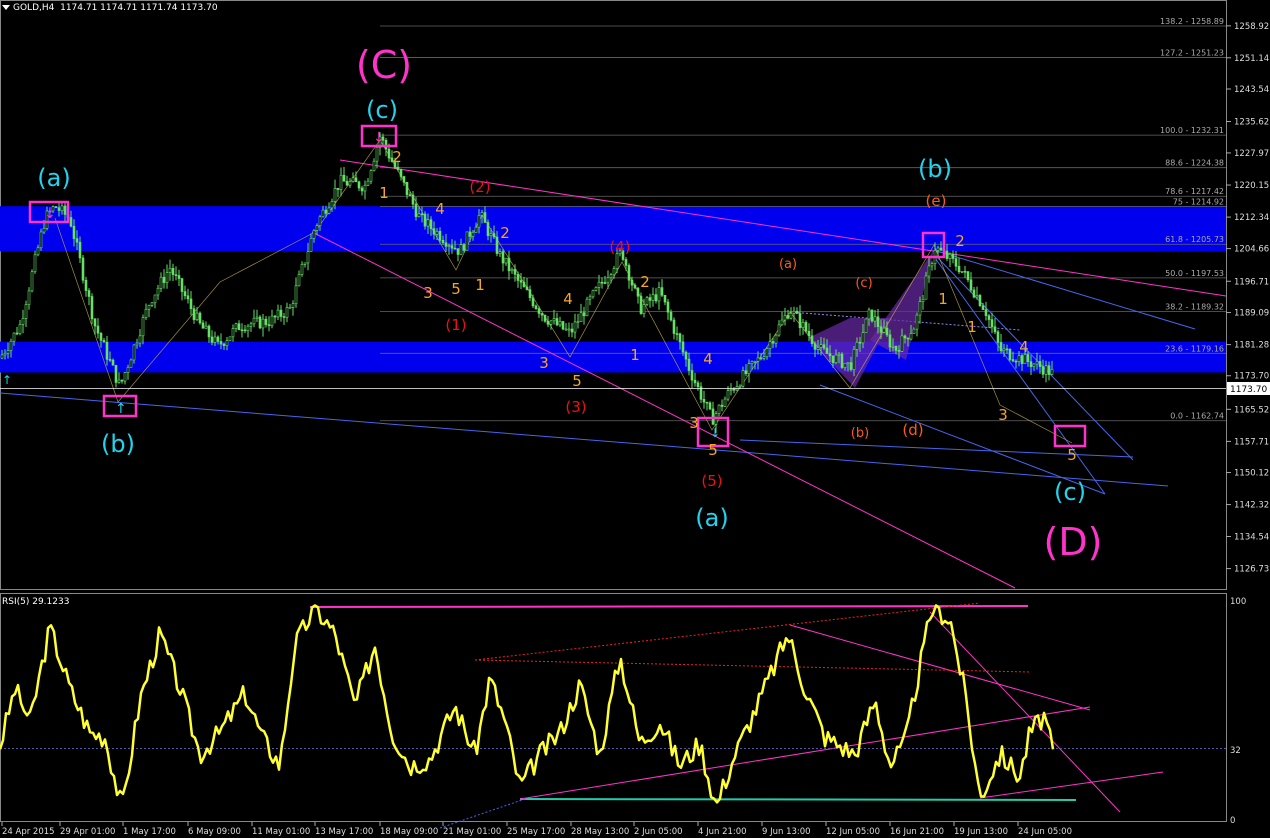 The image size is (1270, 838). What do you see at coordinates (1251, 154) in the screenshot?
I see `price-tick-label: 1227.97` at bounding box center [1251, 154].